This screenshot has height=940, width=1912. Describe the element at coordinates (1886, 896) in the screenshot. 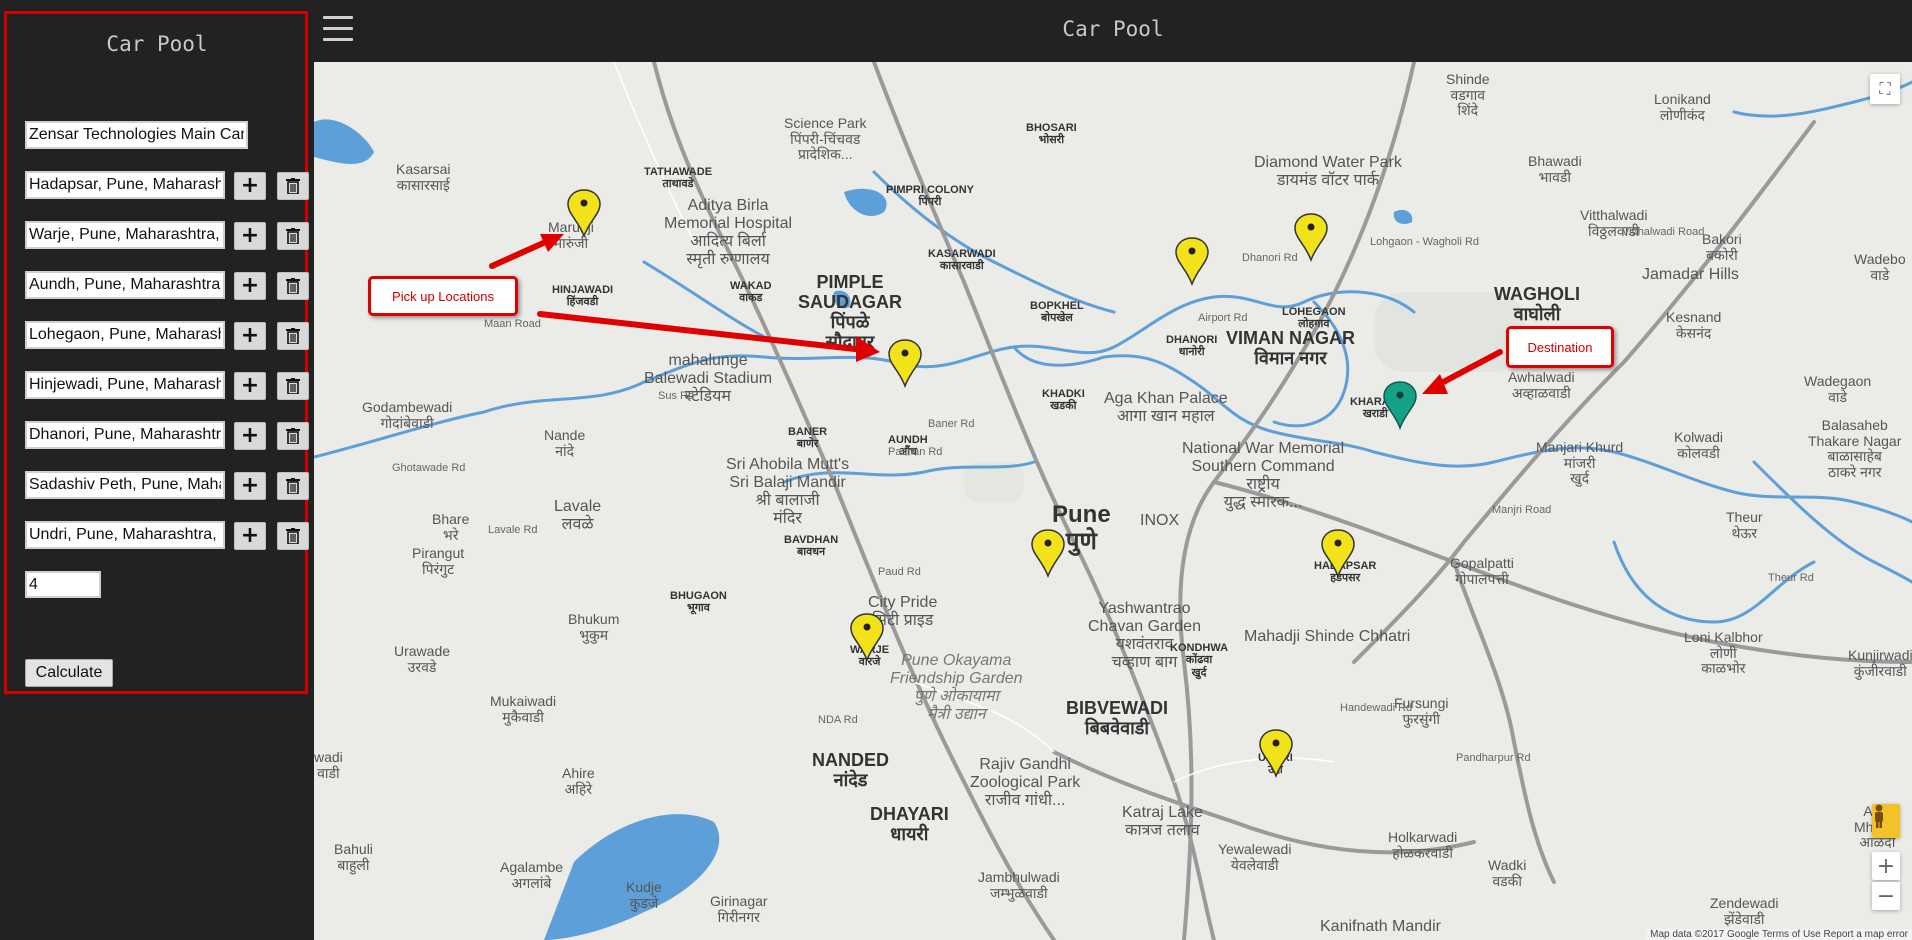

I see `zoom-out-button: −` at that location.